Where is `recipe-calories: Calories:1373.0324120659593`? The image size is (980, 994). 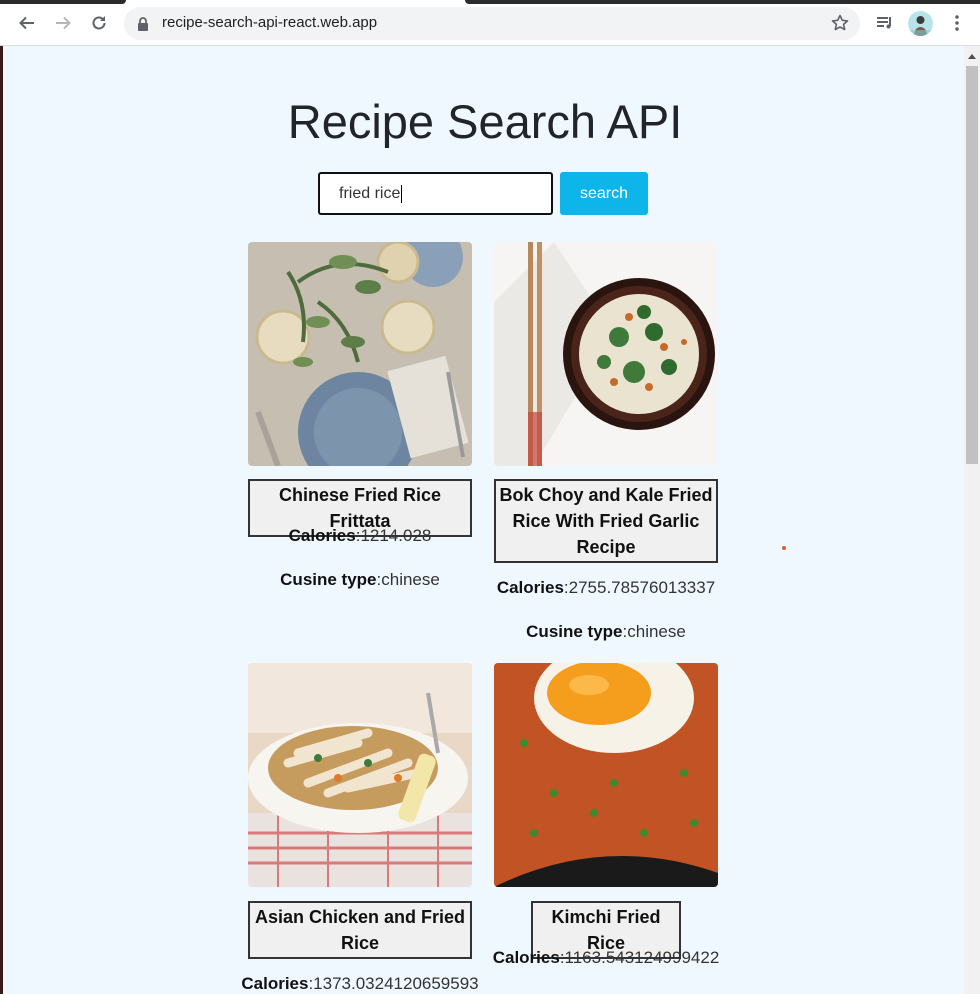 recipe-calories: Calories:1373.0324120659593 is located at coordinates (360, 984).